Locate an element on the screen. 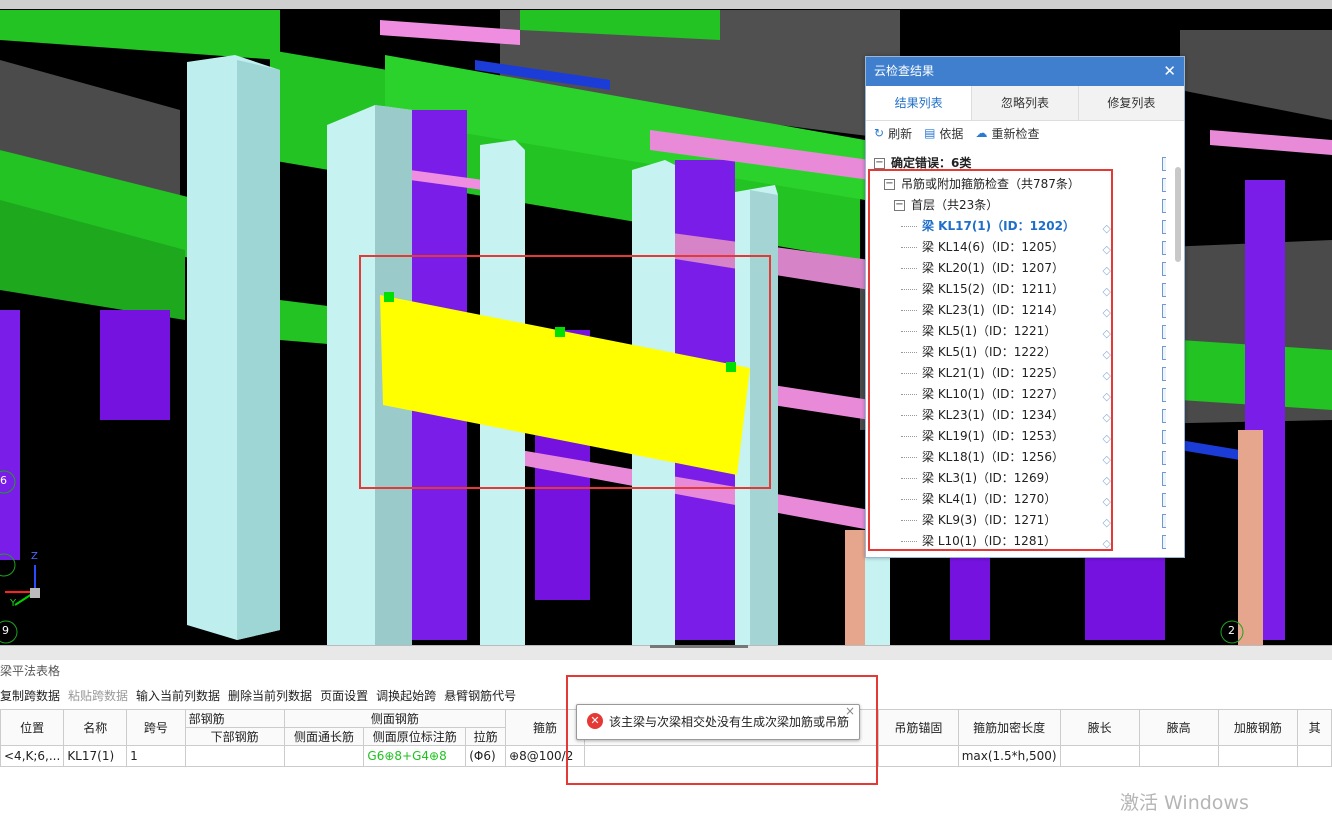 This screenshot has width=1332, height=818. cell-hanger-anchor is located at coordinates (918, 756).